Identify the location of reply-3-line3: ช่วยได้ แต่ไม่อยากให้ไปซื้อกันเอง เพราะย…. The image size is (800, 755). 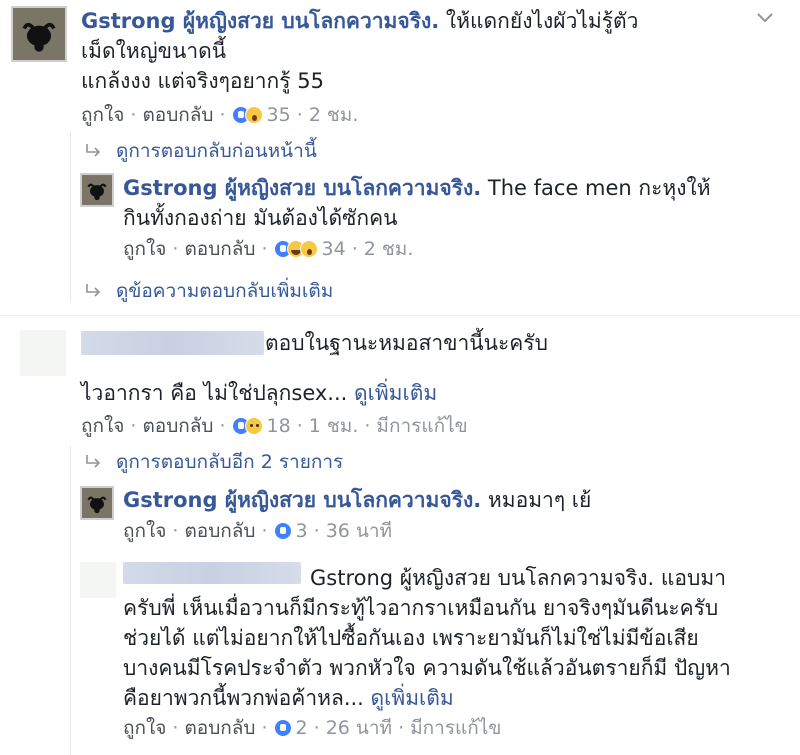
(411, 638).